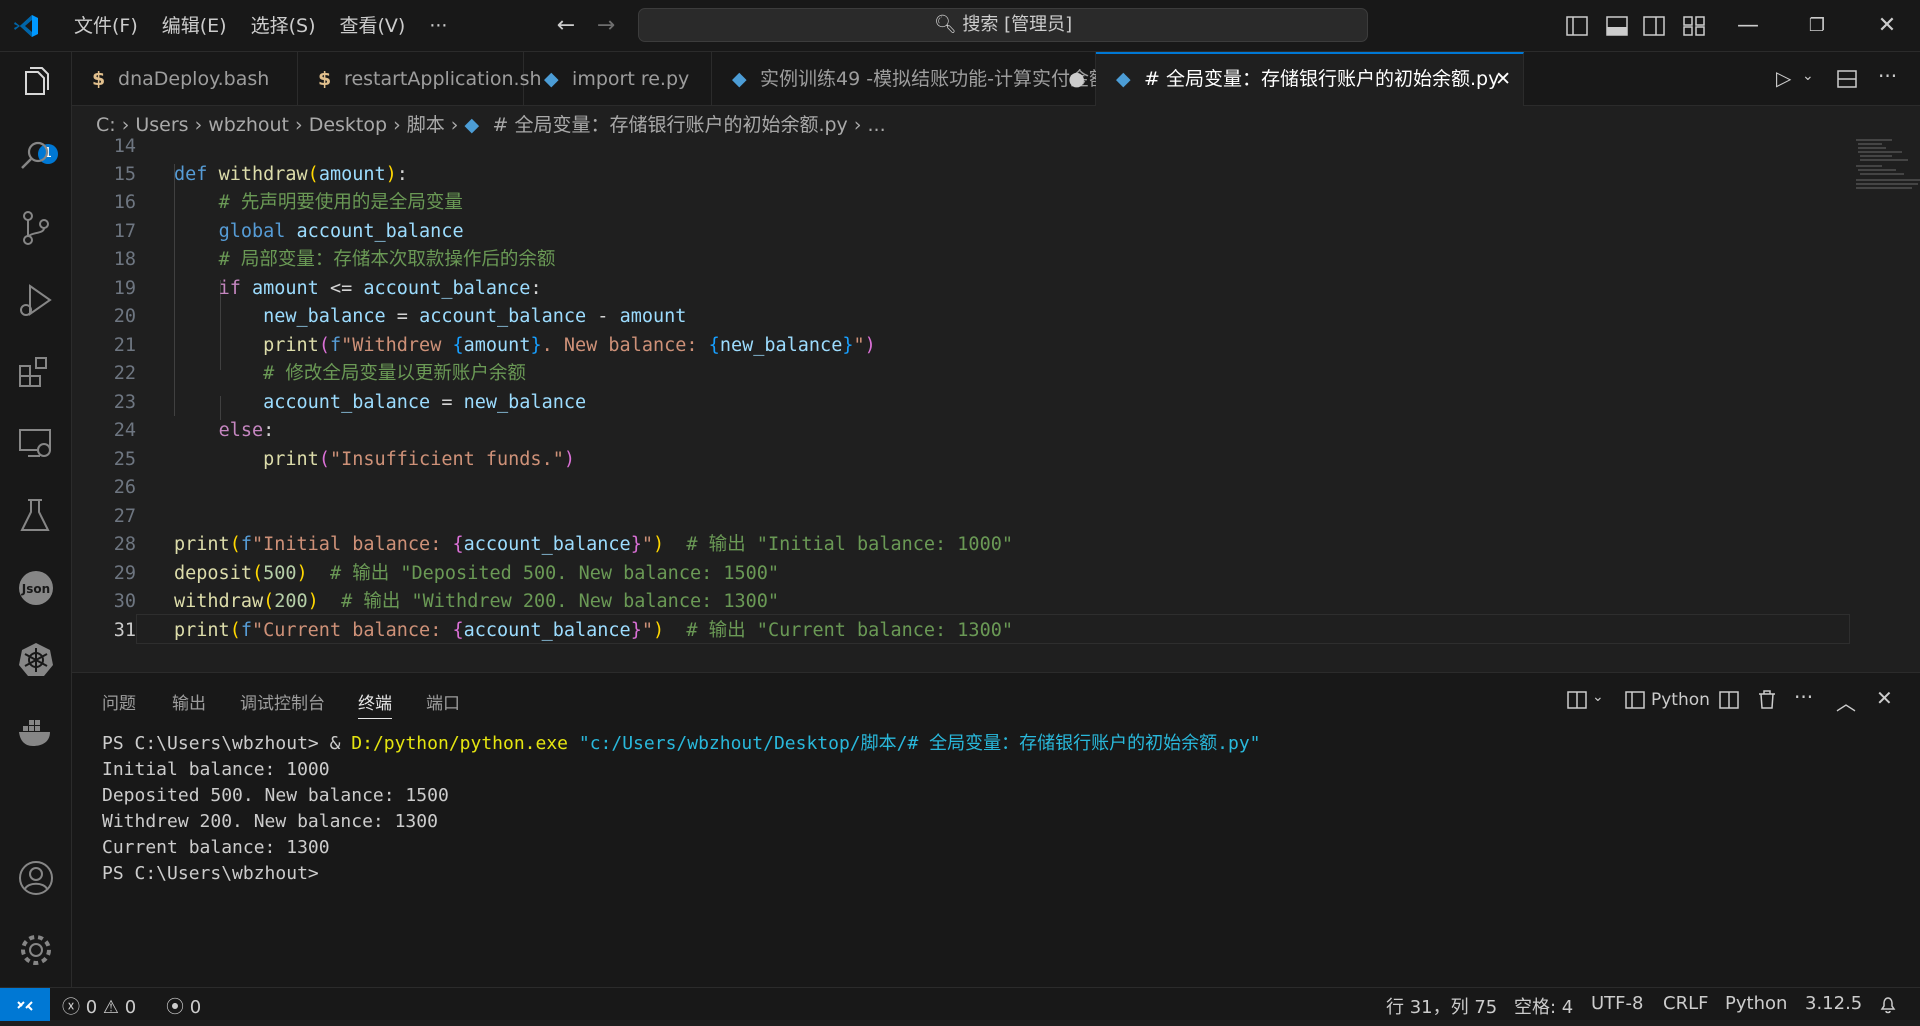 The height and width of the screenshot is (1026, 1920). I want to click on language-mode: Python, so click(1756, 1003).